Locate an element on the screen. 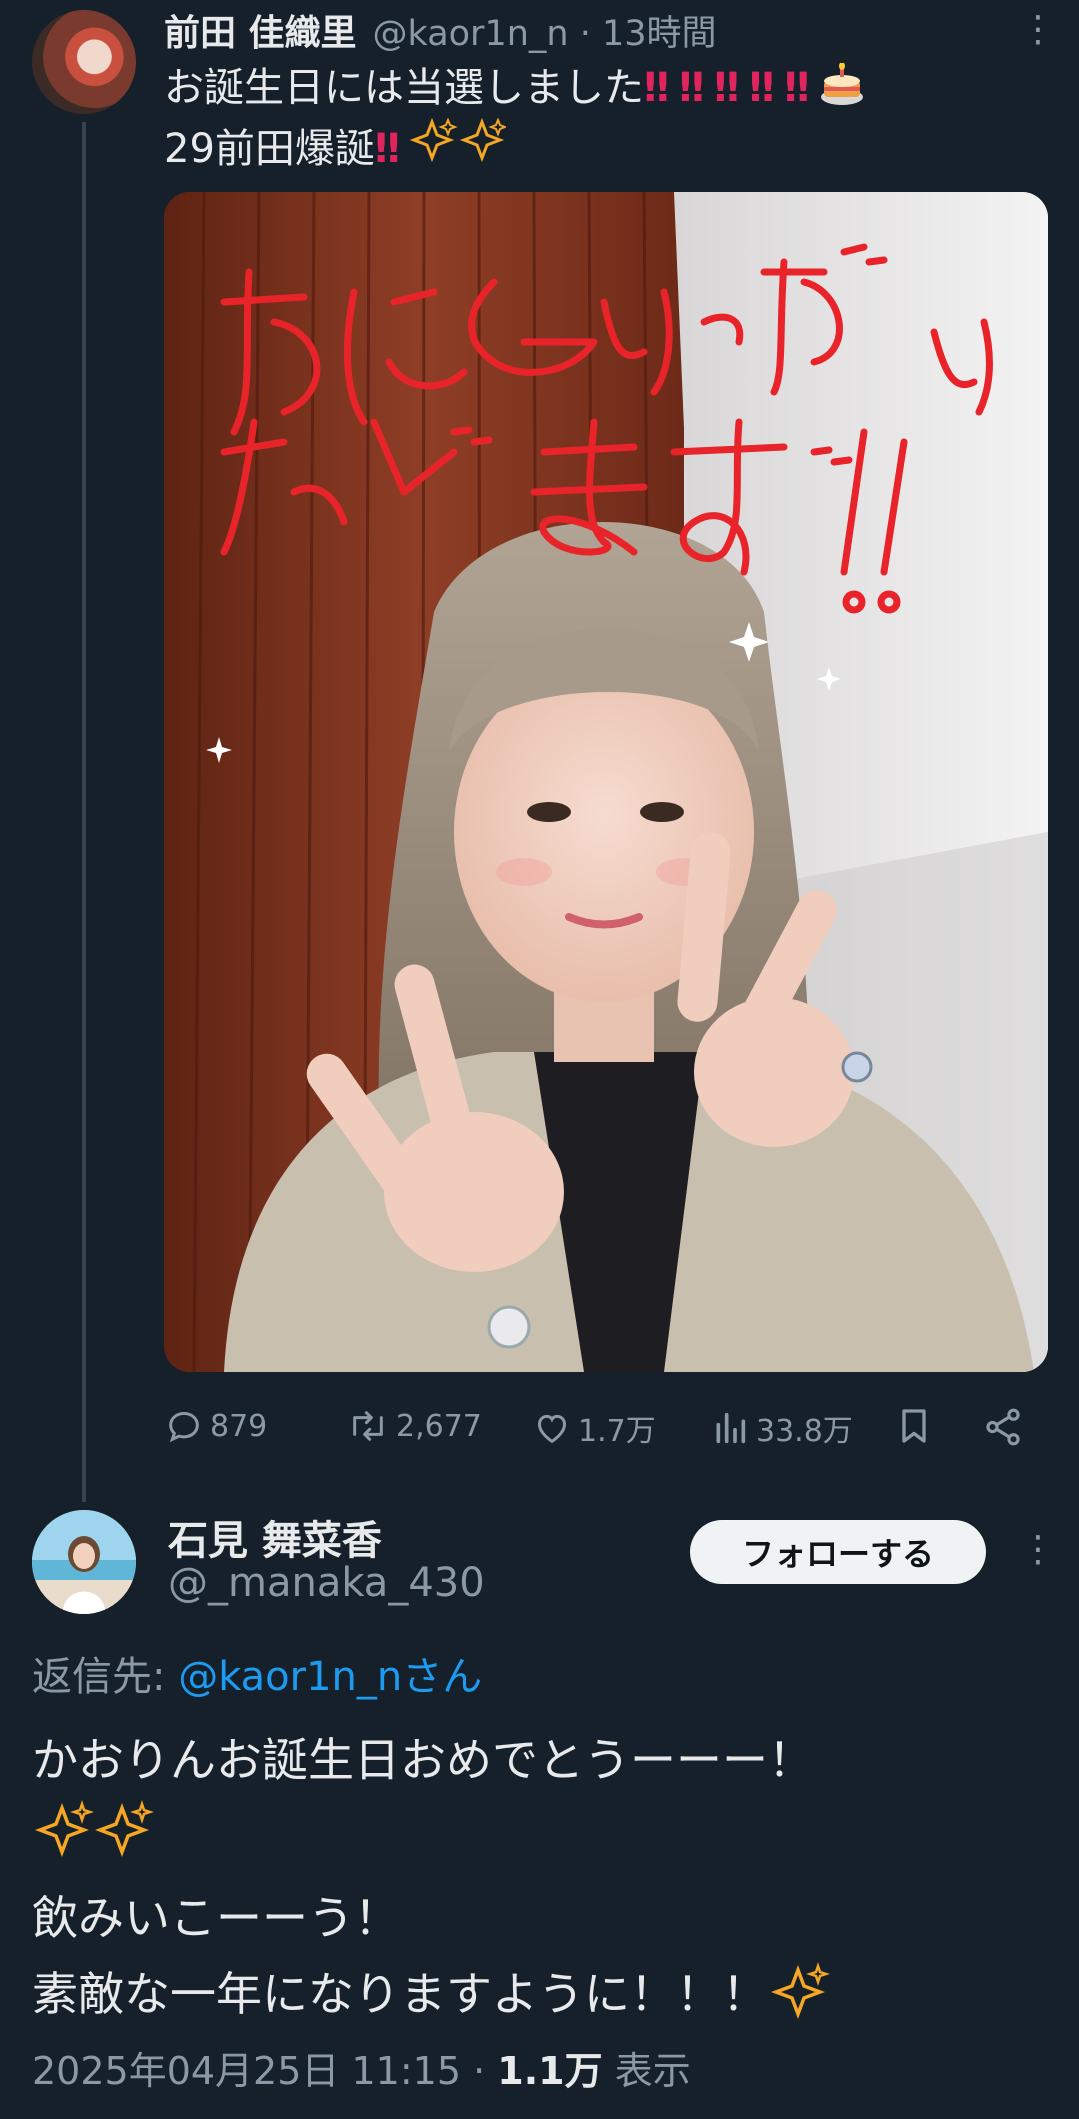 The image size is (1079, 2119). like-count: 1.7万 is located at coordinates (617, 1431).